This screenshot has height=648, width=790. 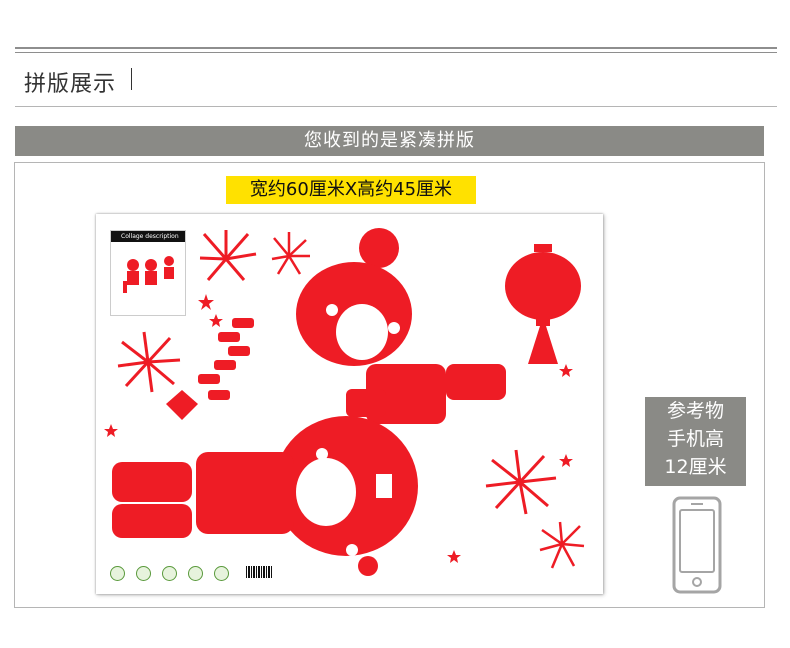 What do you see at coordinates (265, 496) in the screenshot?
I see `child-figure-girl` at bounding box center [265, 496].